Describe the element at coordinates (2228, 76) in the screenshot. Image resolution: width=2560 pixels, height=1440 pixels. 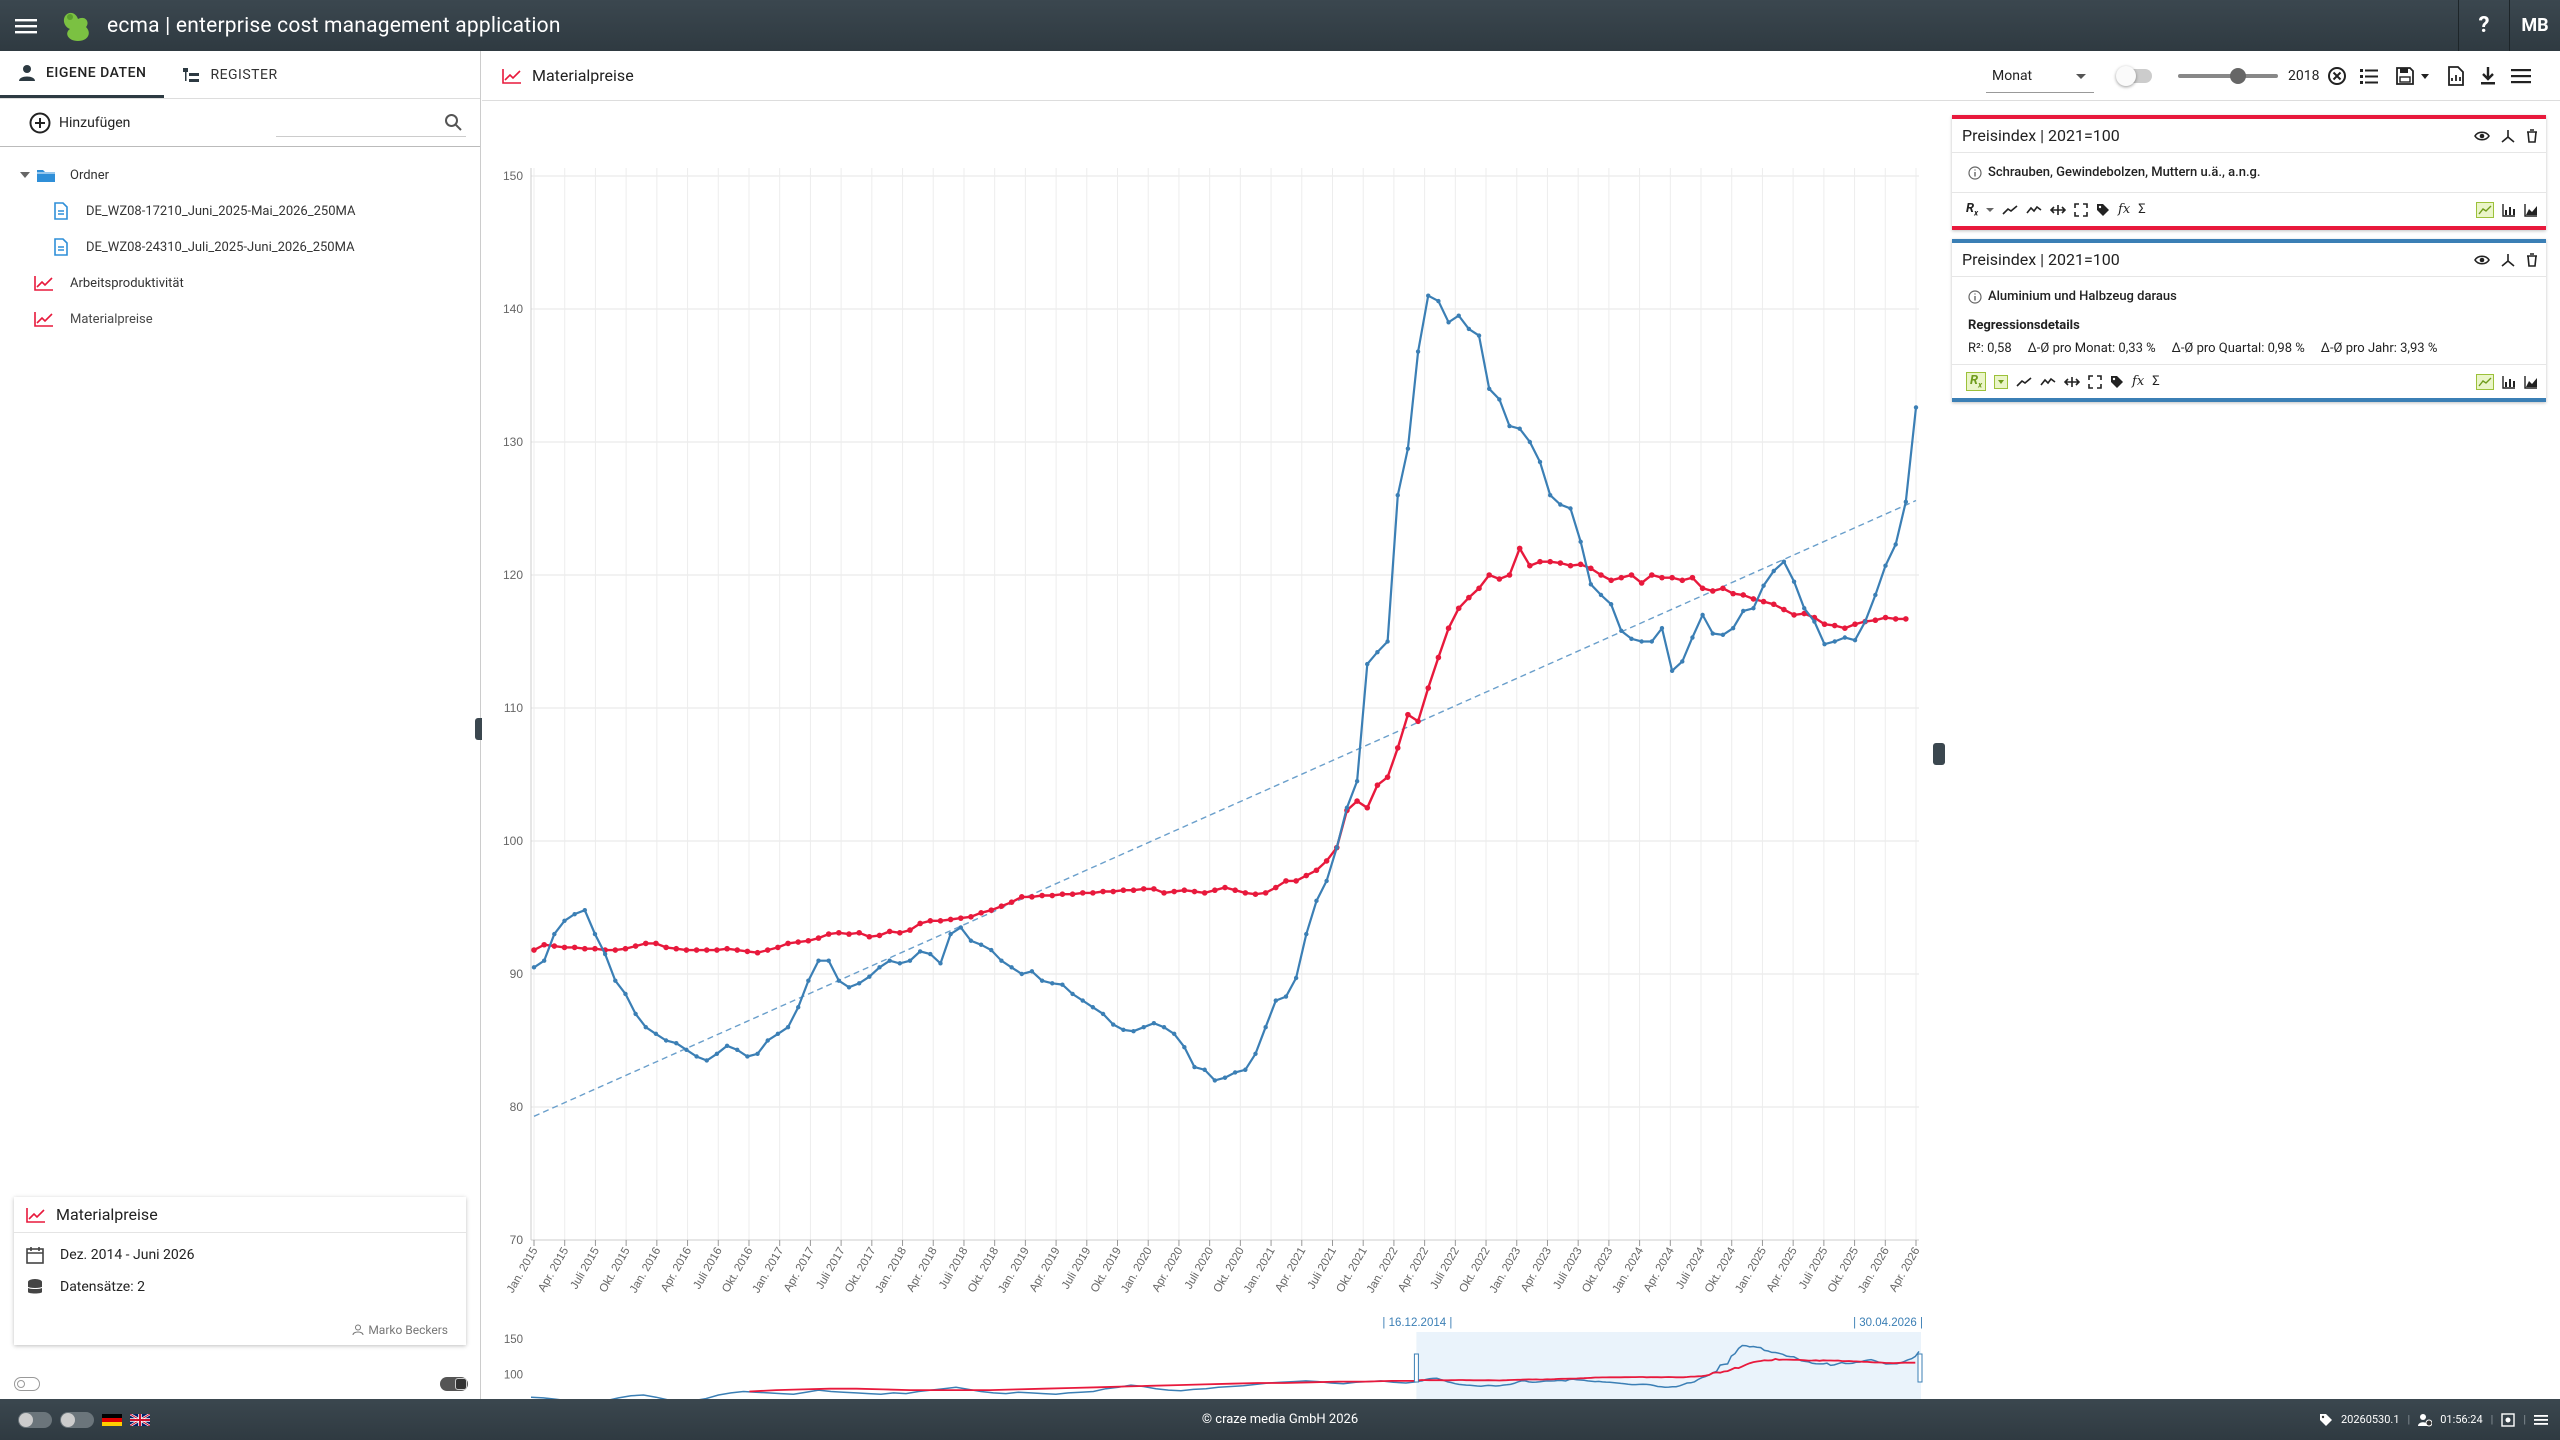
I see `year-slider` at that location.